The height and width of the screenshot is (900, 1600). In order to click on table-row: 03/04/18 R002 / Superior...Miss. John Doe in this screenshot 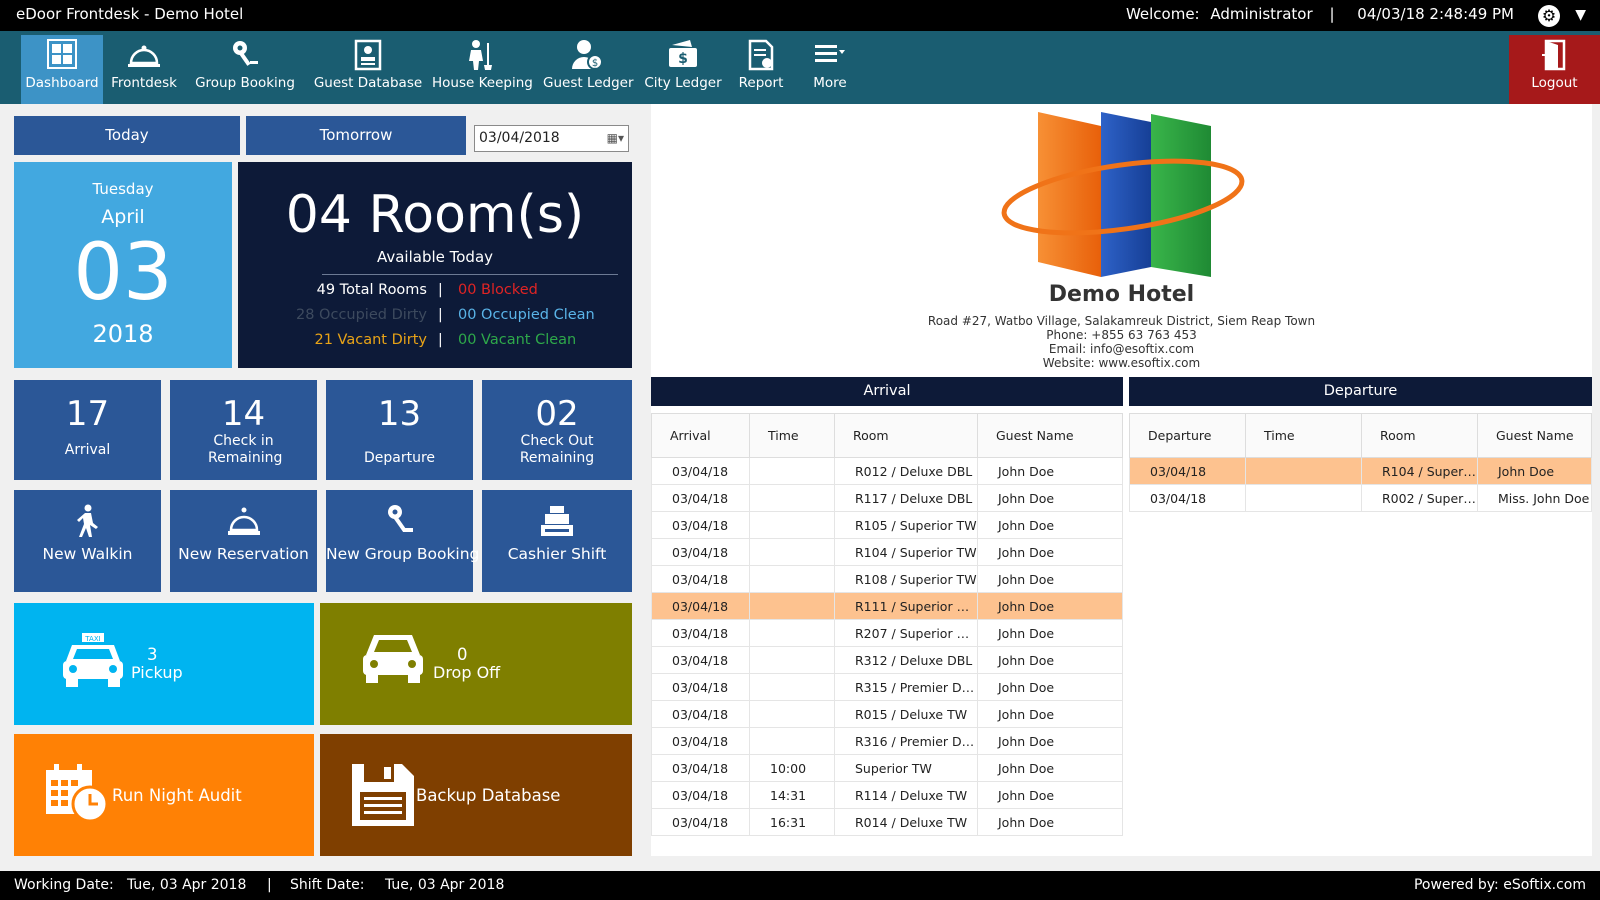, I will do `click(1360, 498)`.